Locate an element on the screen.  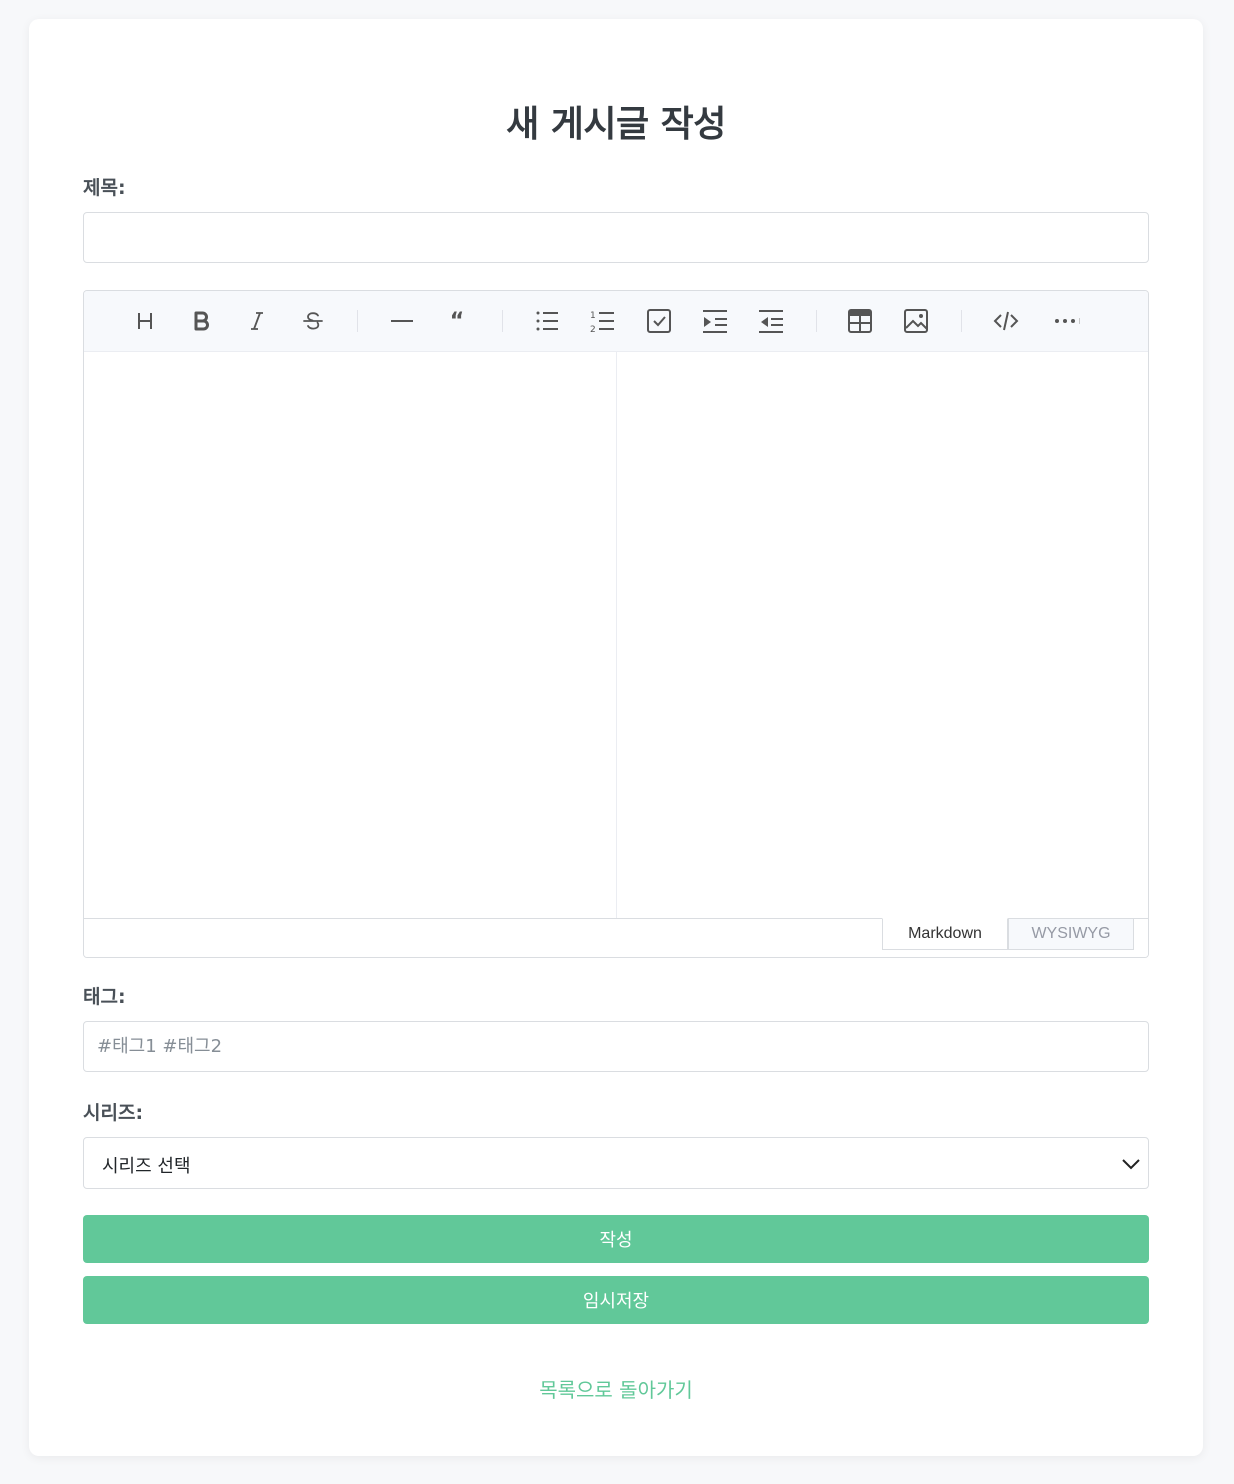
heading-icon is located at coordinates (145, 321).